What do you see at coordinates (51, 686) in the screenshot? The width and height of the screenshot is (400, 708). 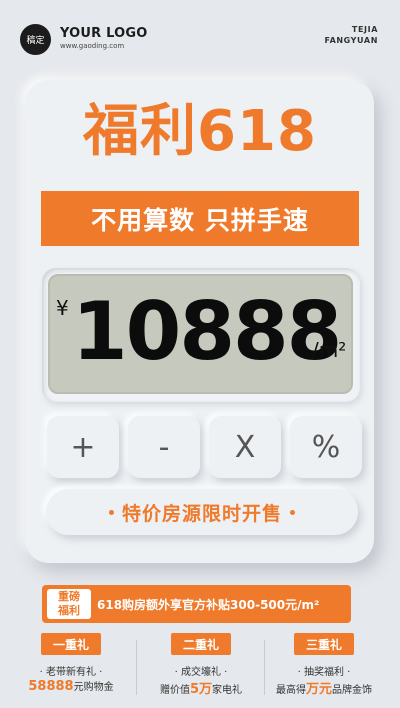 I see `gift-value-highlight: 58888` at bounding box center [51, 686].